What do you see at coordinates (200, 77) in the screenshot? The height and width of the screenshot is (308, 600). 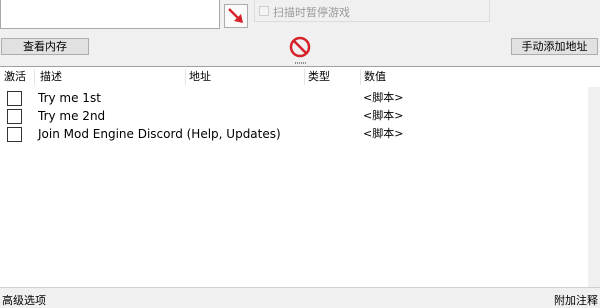 I see `header-address: 地址` at bounding box center [200, 77].